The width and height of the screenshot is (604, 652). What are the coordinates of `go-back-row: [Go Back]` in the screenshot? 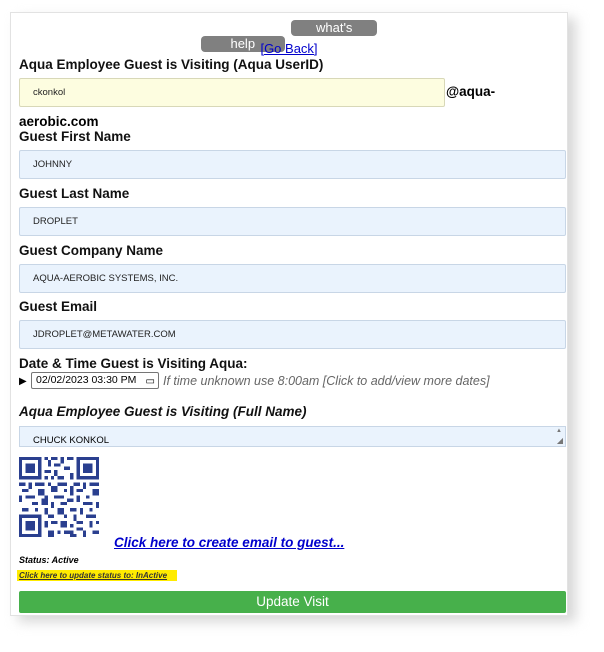 It's located at (289, 48).